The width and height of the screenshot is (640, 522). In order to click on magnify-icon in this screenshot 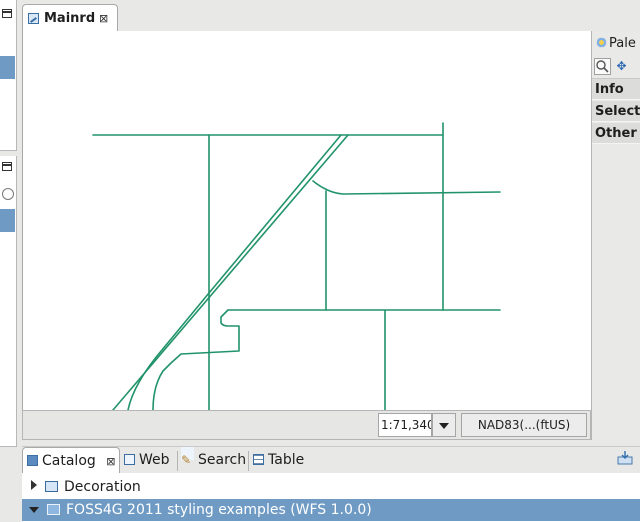, I will do `click(602, 66)`.